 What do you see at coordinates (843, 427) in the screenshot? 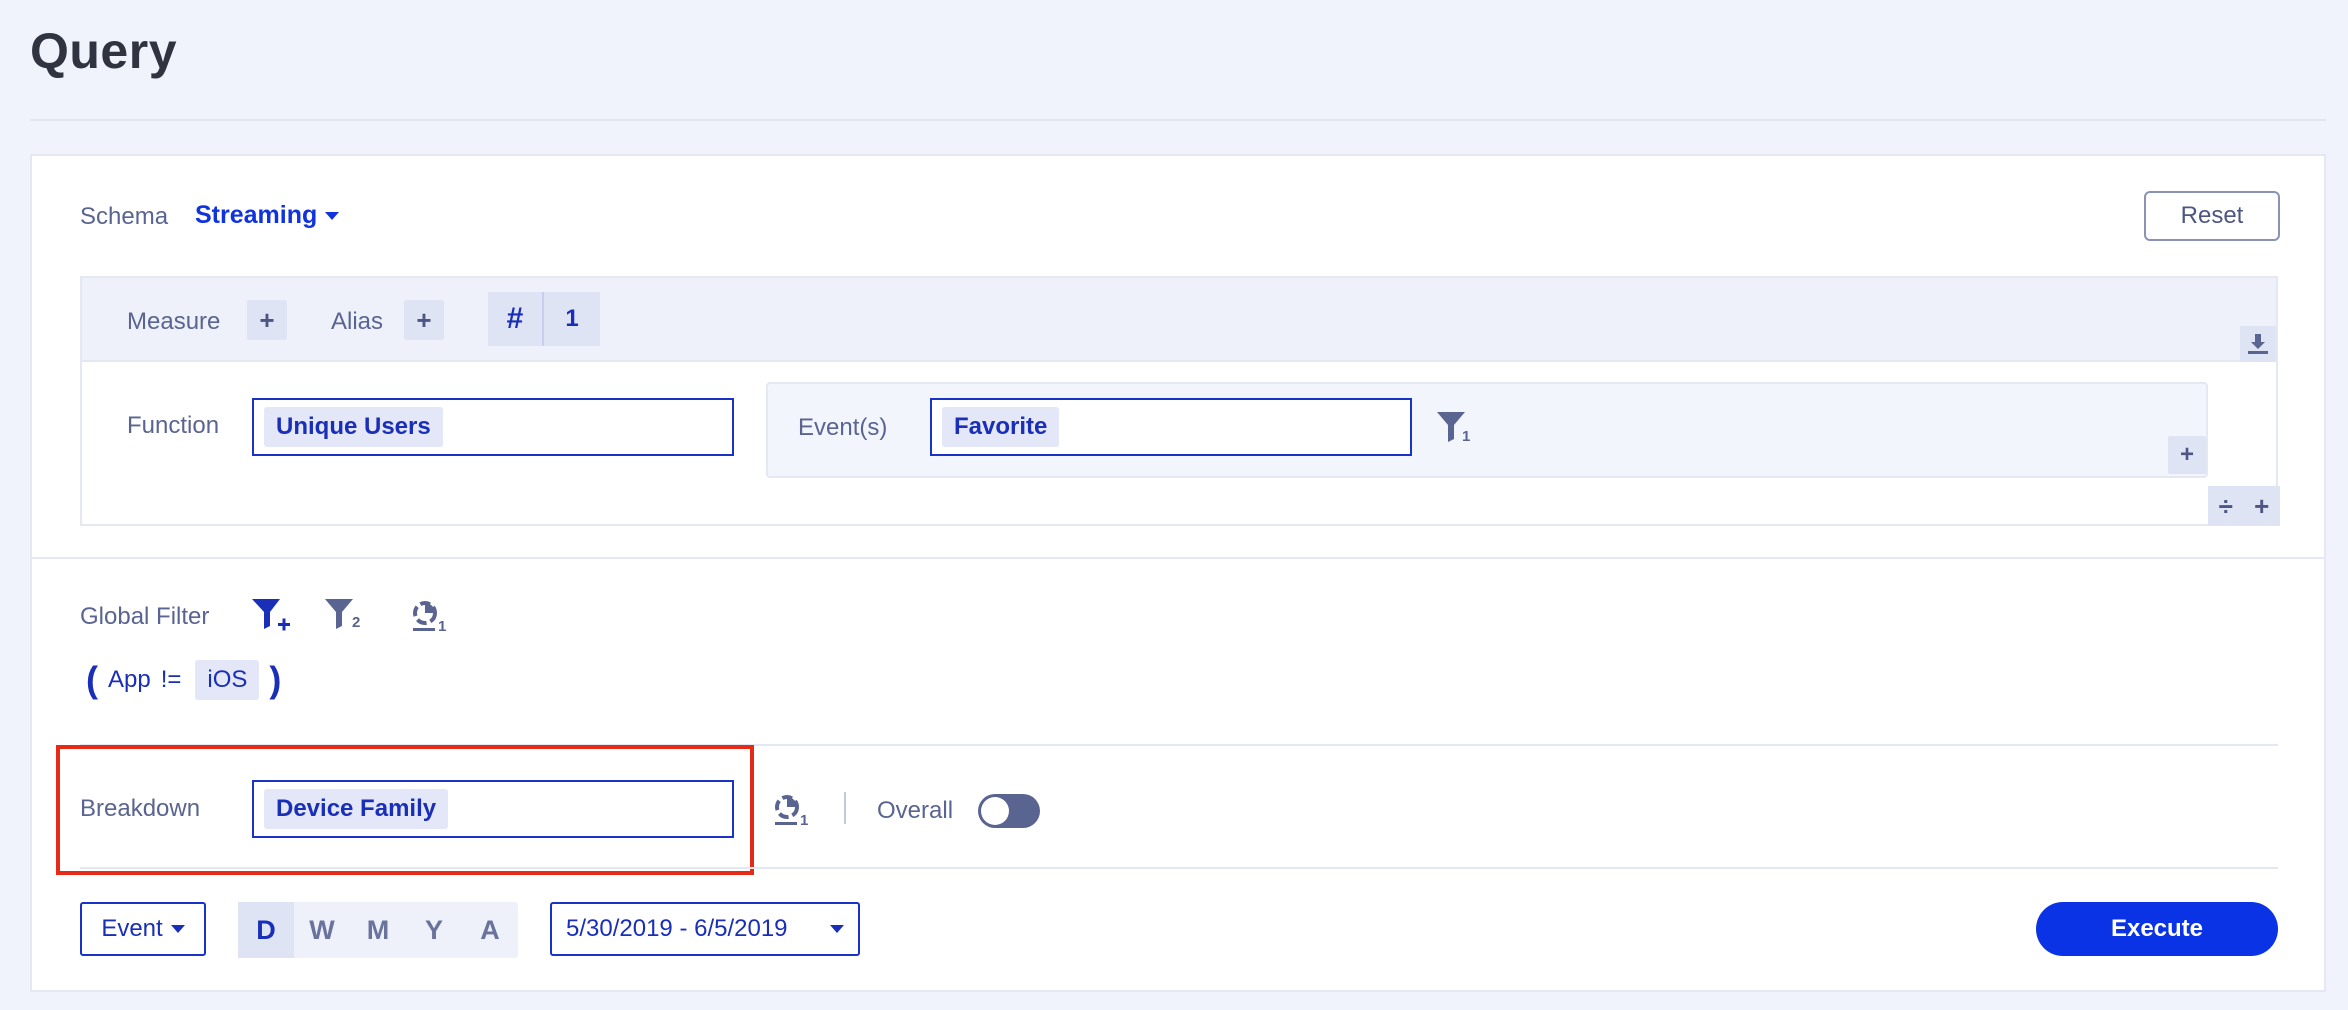
I see `events-label: Event(s)` at bounding box center [843, 427].